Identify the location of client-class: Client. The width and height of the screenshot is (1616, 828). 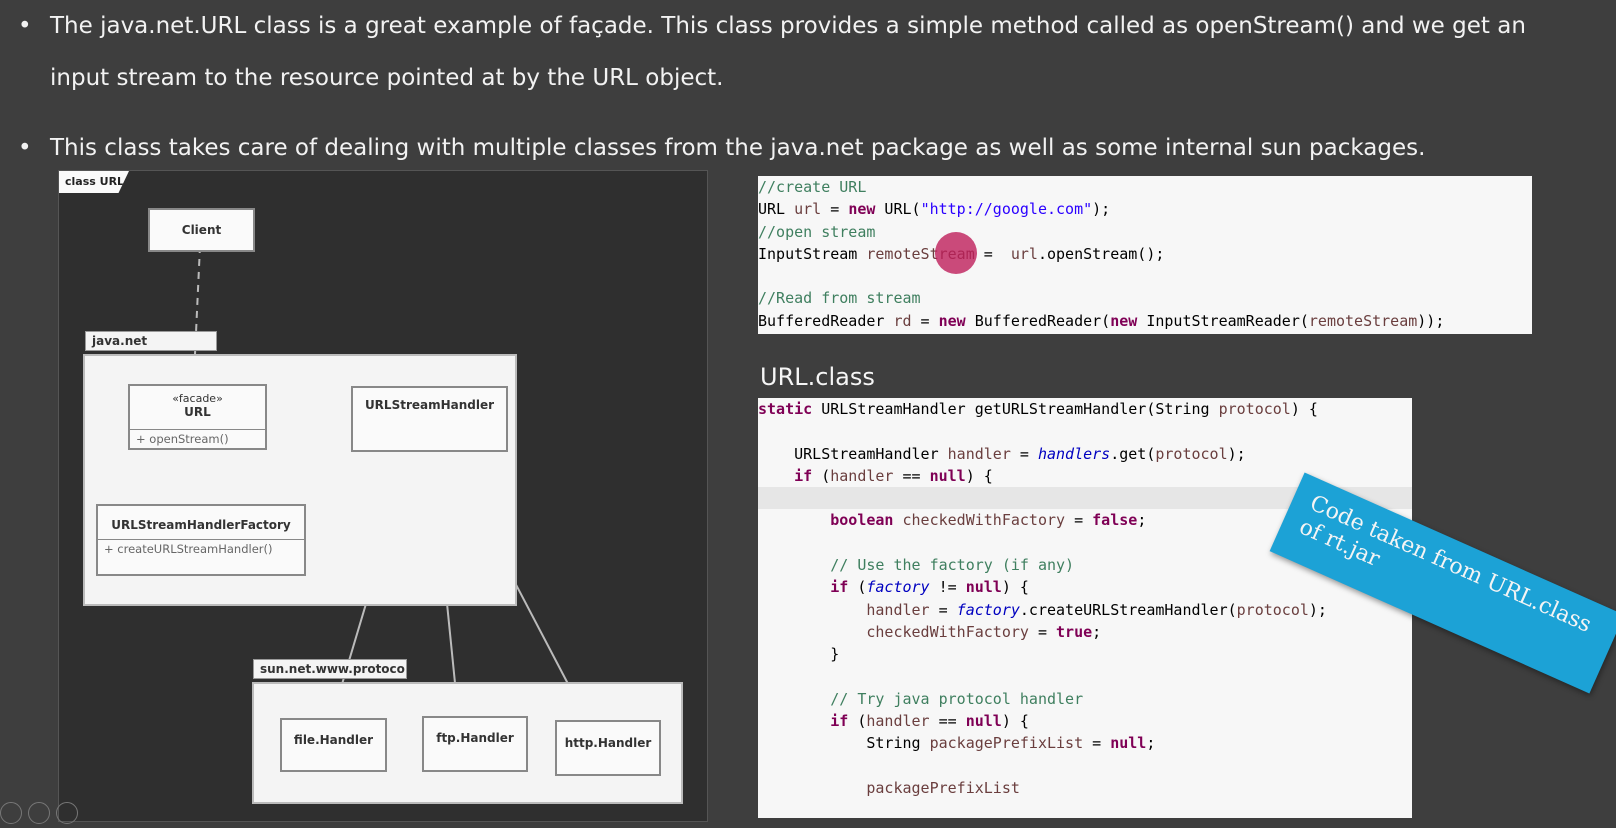
(201, 230).